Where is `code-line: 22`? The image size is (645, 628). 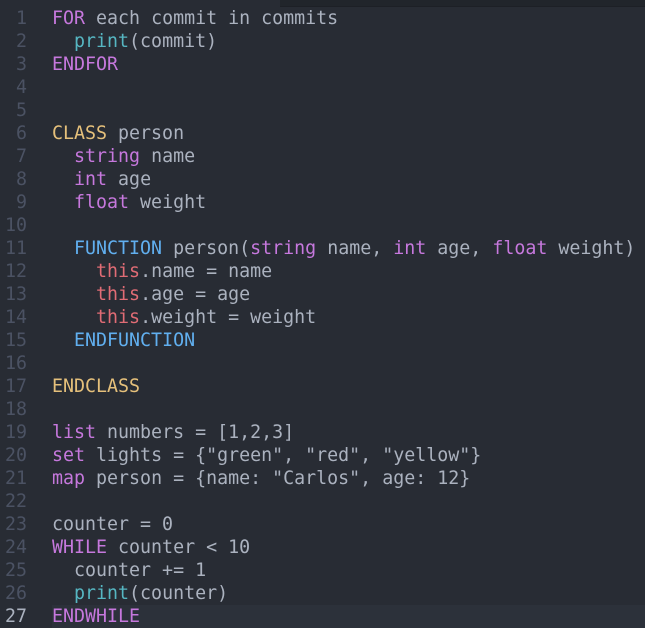 code-line: 22 is located at coordinates (322, 501).